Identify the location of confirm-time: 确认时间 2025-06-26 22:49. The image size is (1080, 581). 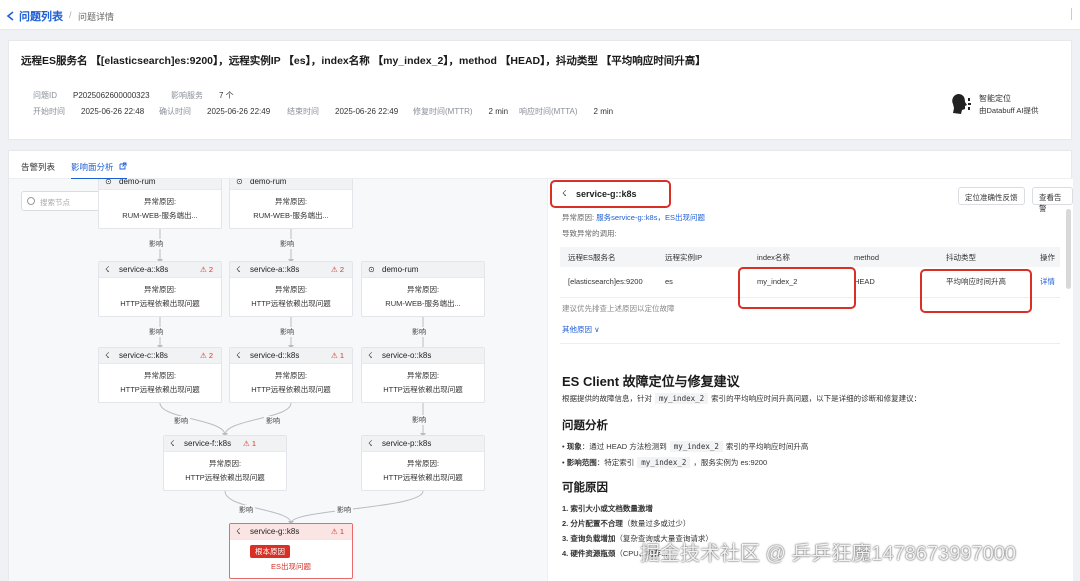
(215, 111).